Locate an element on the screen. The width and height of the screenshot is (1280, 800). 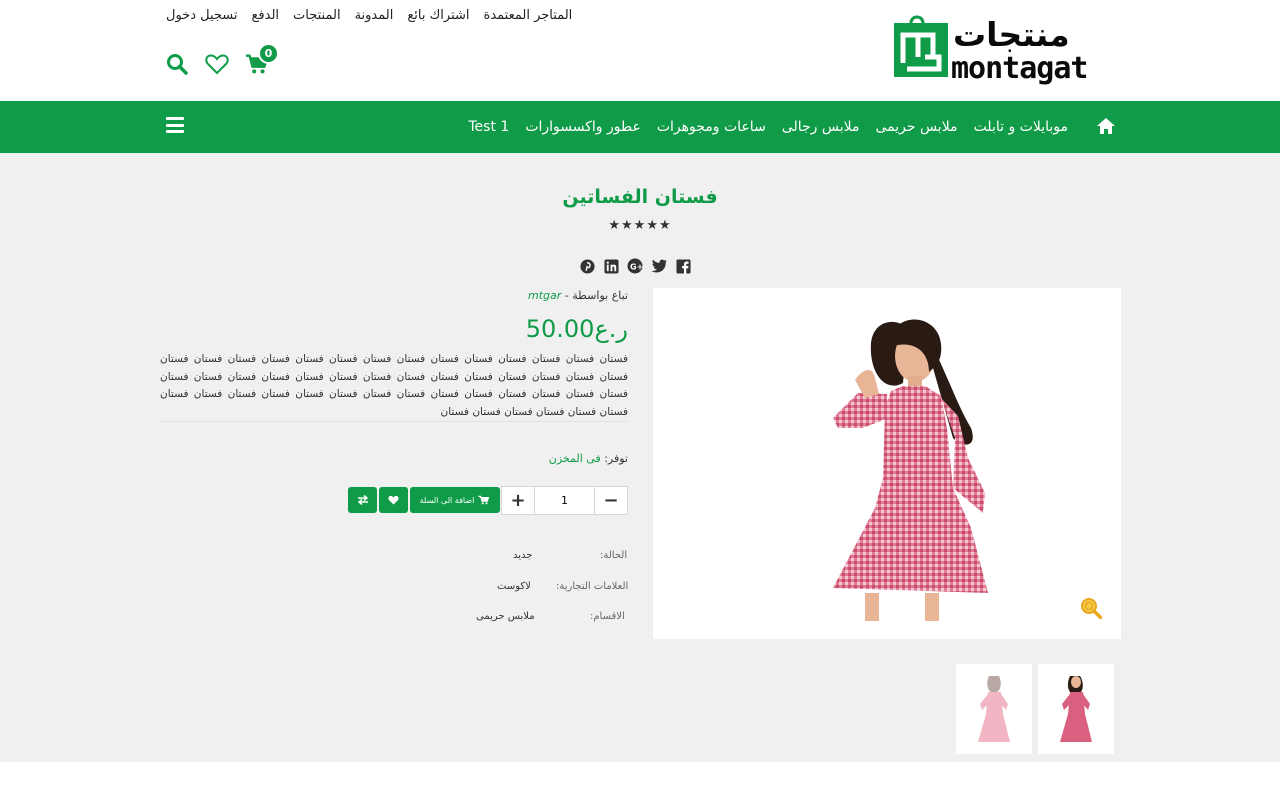
logo-text-english: montagat is located at coordinates (1019, 68).